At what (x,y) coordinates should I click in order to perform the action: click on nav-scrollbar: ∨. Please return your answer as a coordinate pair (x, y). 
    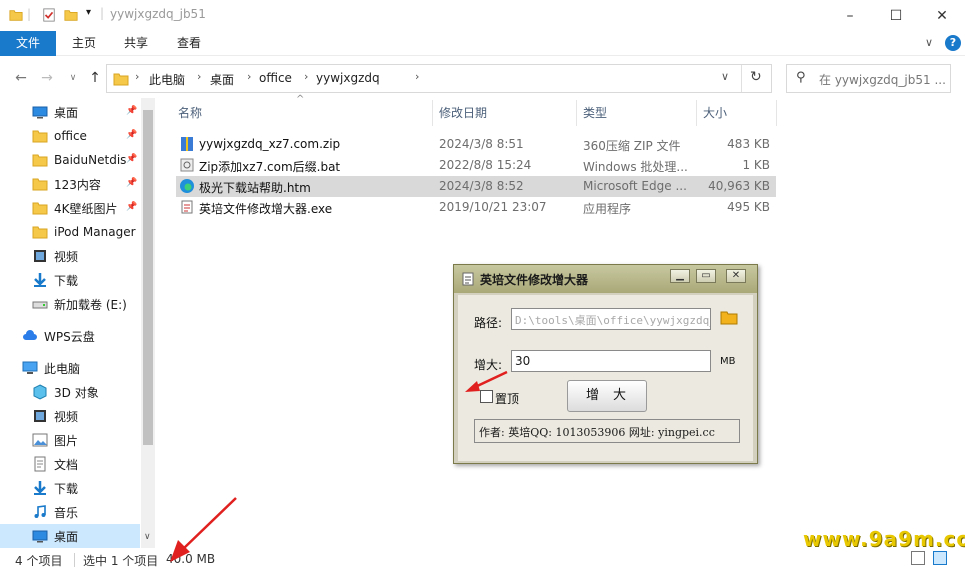
    Looking at the image, I should click on (148, 323).